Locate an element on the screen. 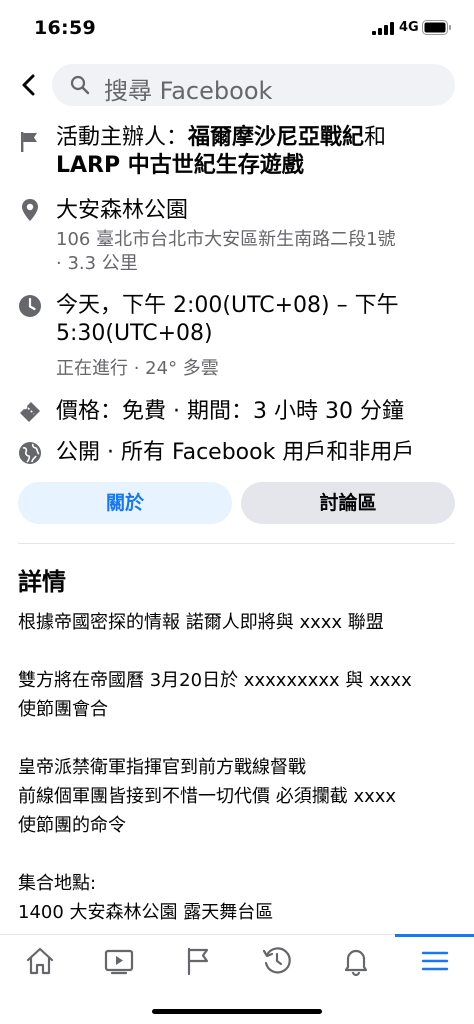 This screenshot has height=1024, width=474. price-text: 價格：免費 · 期間：3 小時 30 分鐘 is located at coordinates (230, 411).